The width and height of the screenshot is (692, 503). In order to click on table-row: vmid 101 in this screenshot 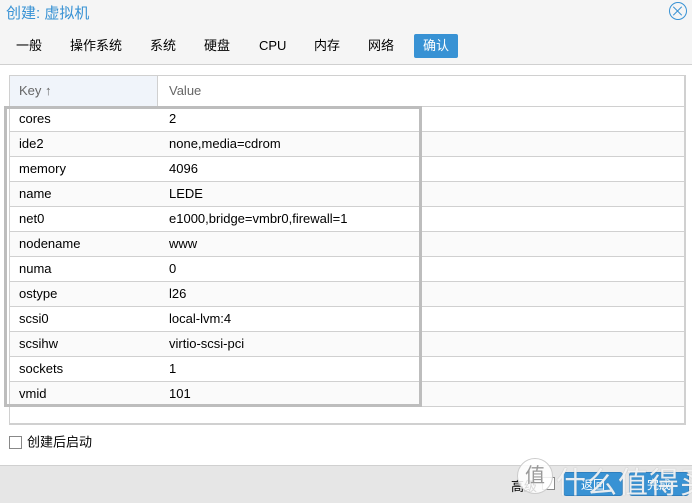, I will do `click(347, 394)`.